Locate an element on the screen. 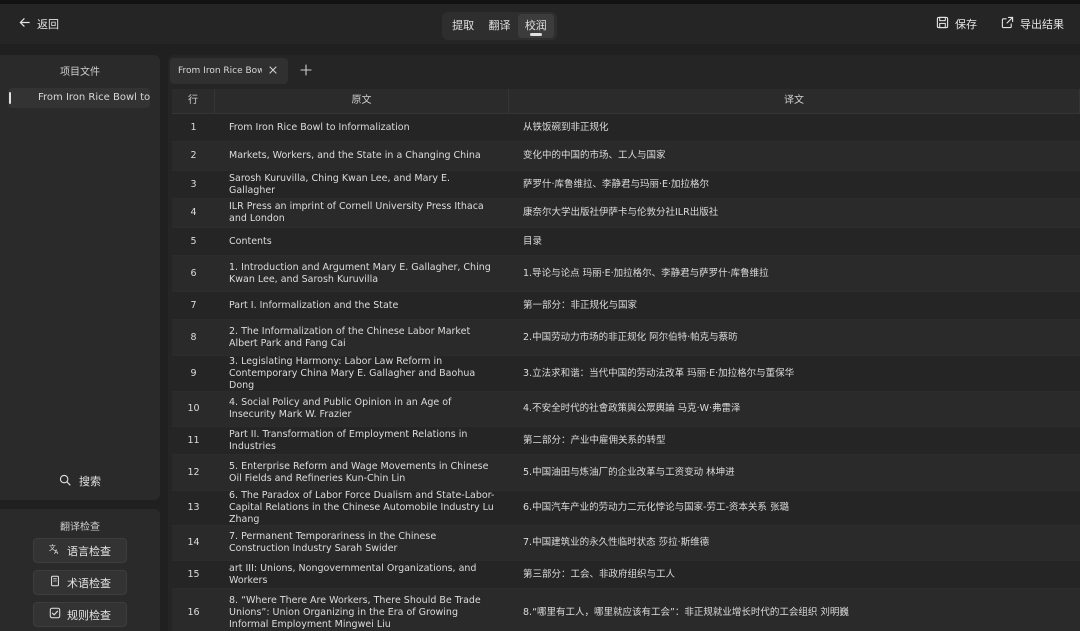 Image resolution: width=1080 pixels, height=631 pixels. top-bar: 返回 提取 翻译 校润 保存 导出结果 is located at coordinates (540, 24).